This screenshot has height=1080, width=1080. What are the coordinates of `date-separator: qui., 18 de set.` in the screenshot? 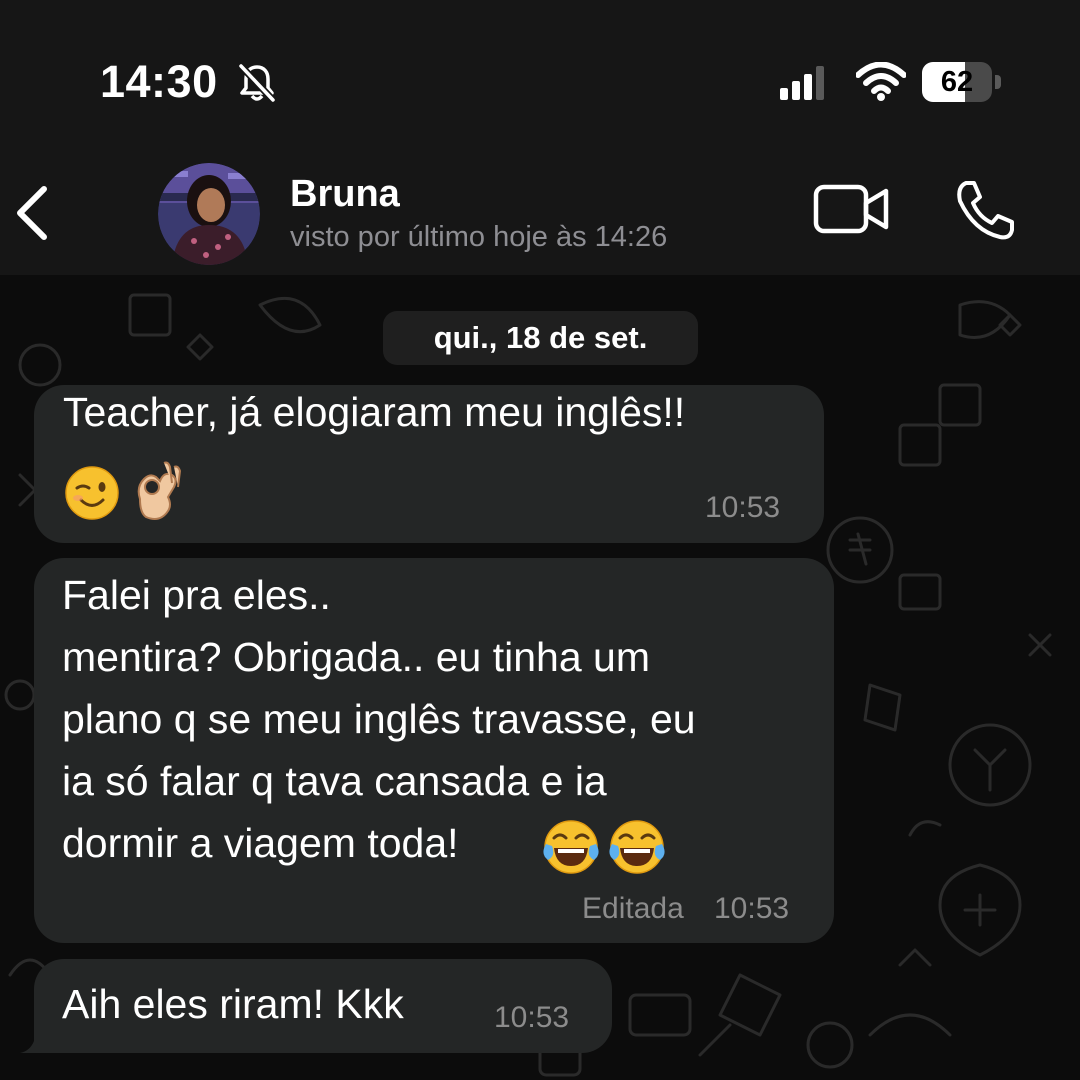 It's located at (540, 338).